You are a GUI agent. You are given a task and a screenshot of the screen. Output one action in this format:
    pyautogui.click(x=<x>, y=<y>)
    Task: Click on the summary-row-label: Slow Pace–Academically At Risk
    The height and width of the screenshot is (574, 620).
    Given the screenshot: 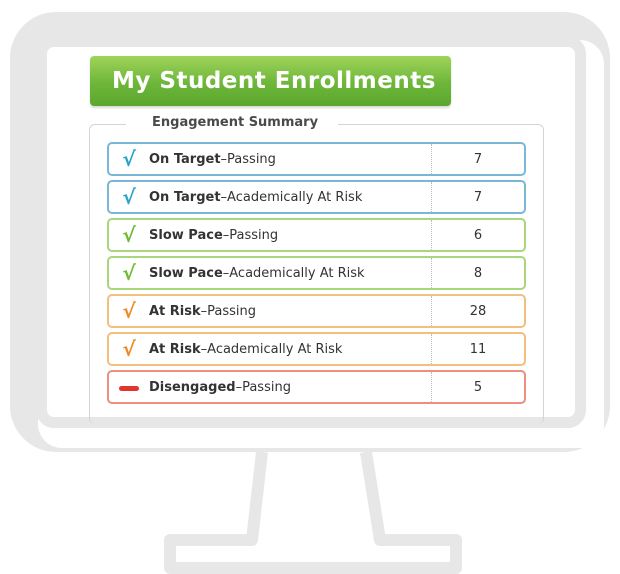 What is the action you would take?
    pyautogui.click(x=290, y=273)
    